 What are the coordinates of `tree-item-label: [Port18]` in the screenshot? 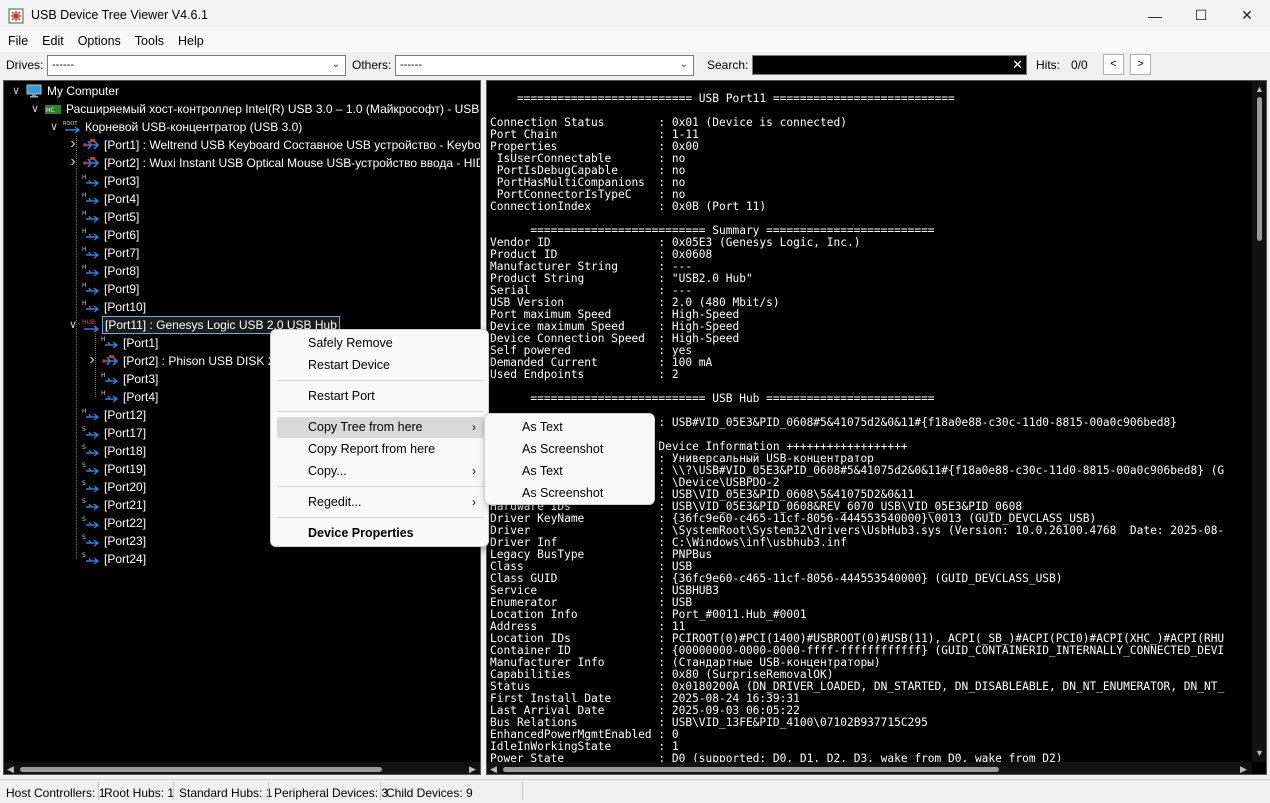 It's located at (125, 451).